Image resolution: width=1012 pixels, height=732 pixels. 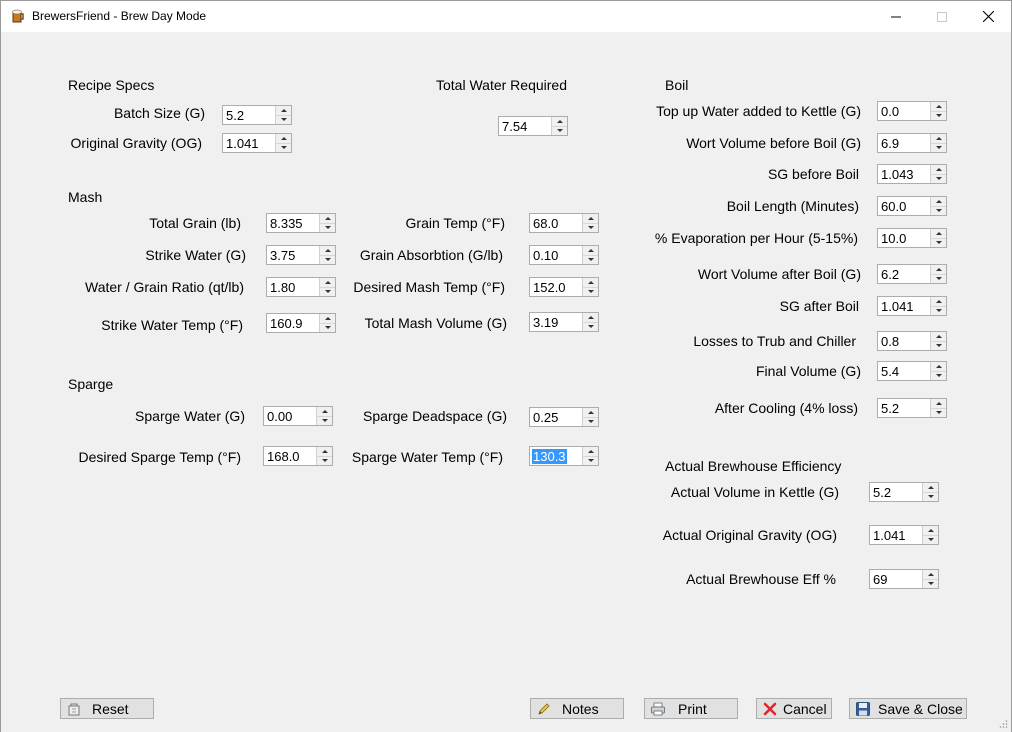 What do you see at coordinates (756, 238) in the screenshot?
I see `evaporation-label: % Evaporation per Hour (5-15%)` at bounding box center [756, 238].